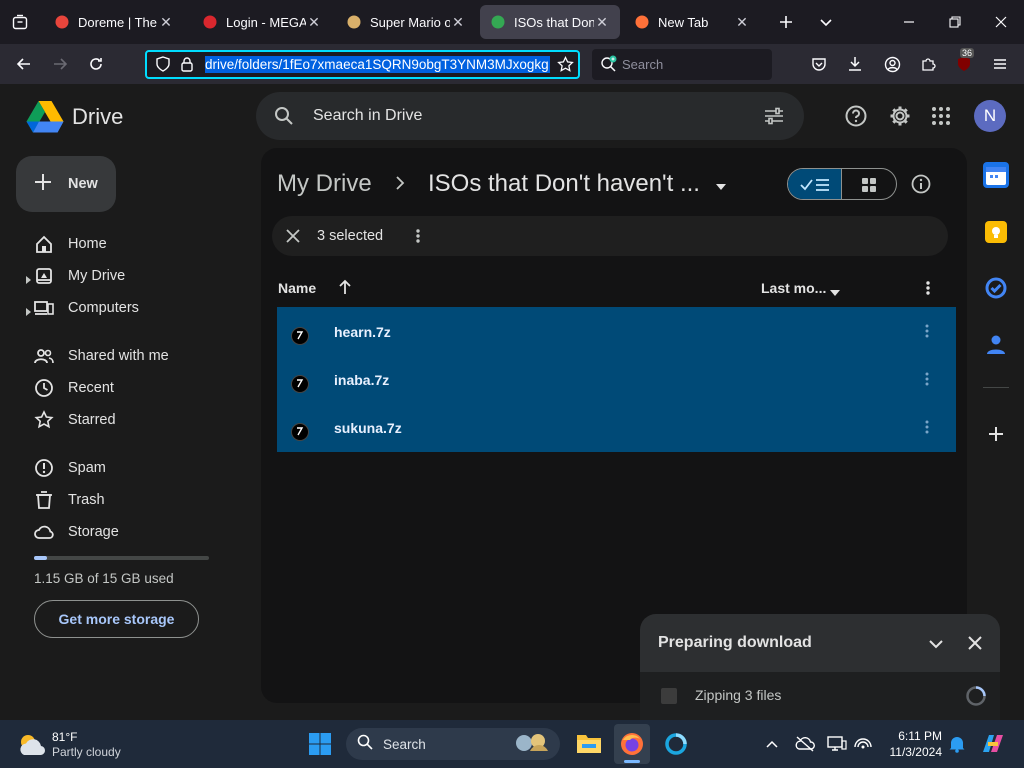  Describe the element at coordinates (20, 22) in the screenshot. I see `tab-overview-icon` at that location.